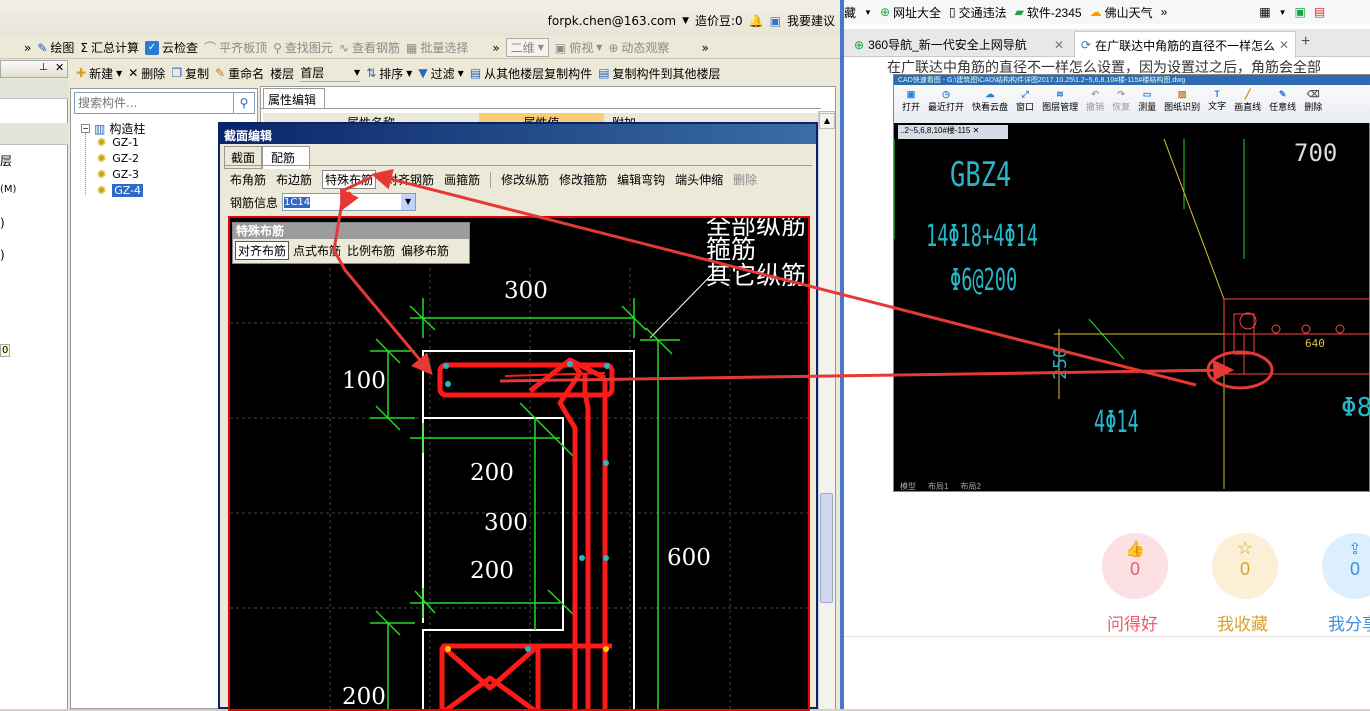 The height and width of the screenshot is (711, 1370). What do you see at coordinates (1048, 12) in the screenshot?
I see `bookmark-item: ▰ 软件-2345` at bounding box center [1048, 12].